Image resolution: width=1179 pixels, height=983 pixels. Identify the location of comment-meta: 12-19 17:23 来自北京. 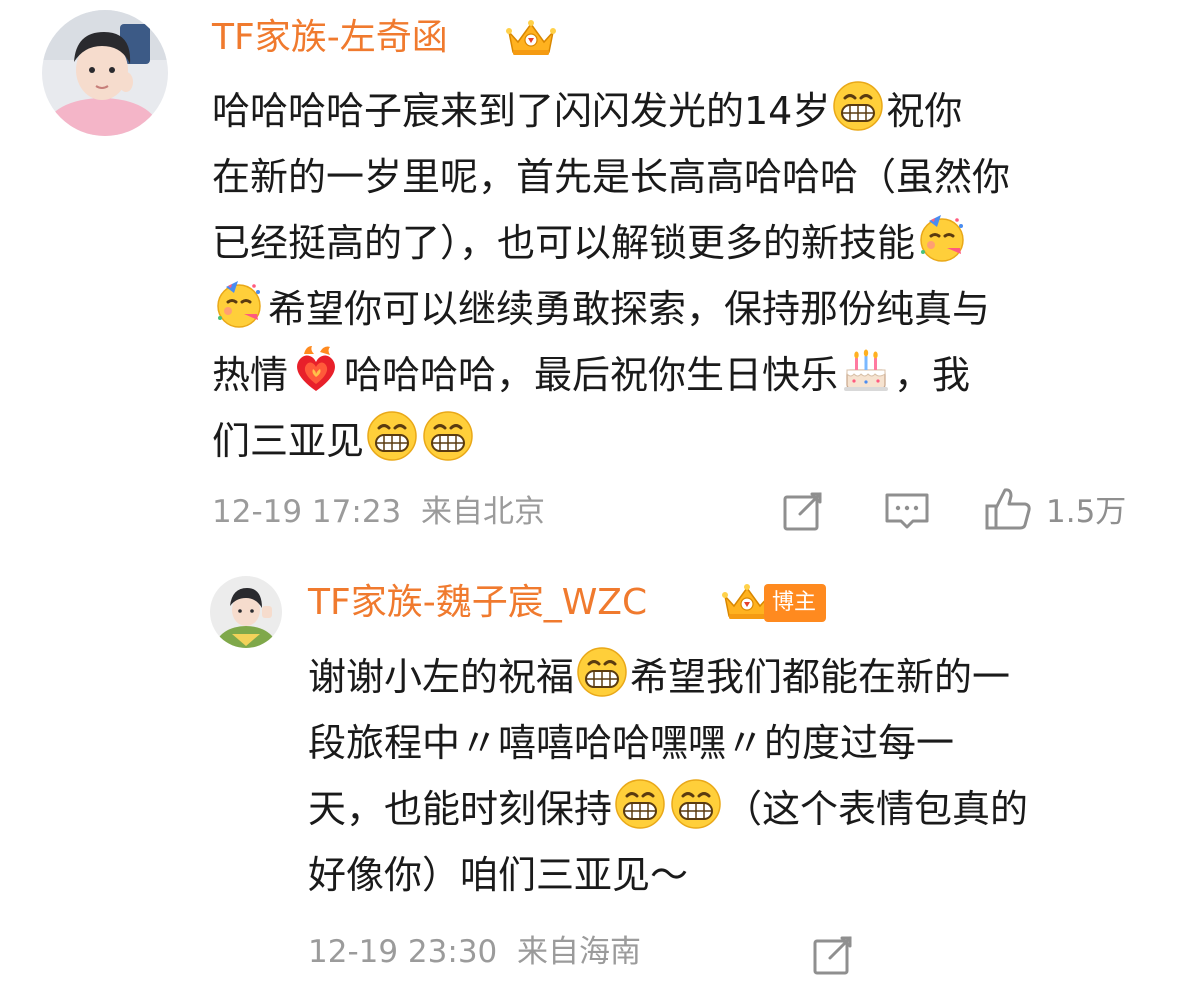
(378, 512).